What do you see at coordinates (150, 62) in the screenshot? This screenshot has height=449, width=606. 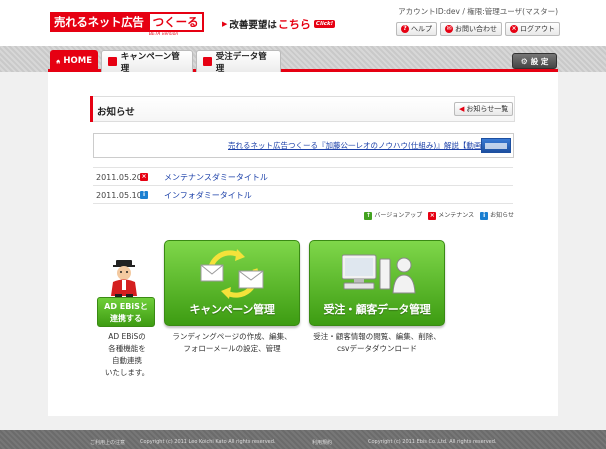 I see `tab-campaign-label: キャンペーン管理` at bounding box center [150, 62].